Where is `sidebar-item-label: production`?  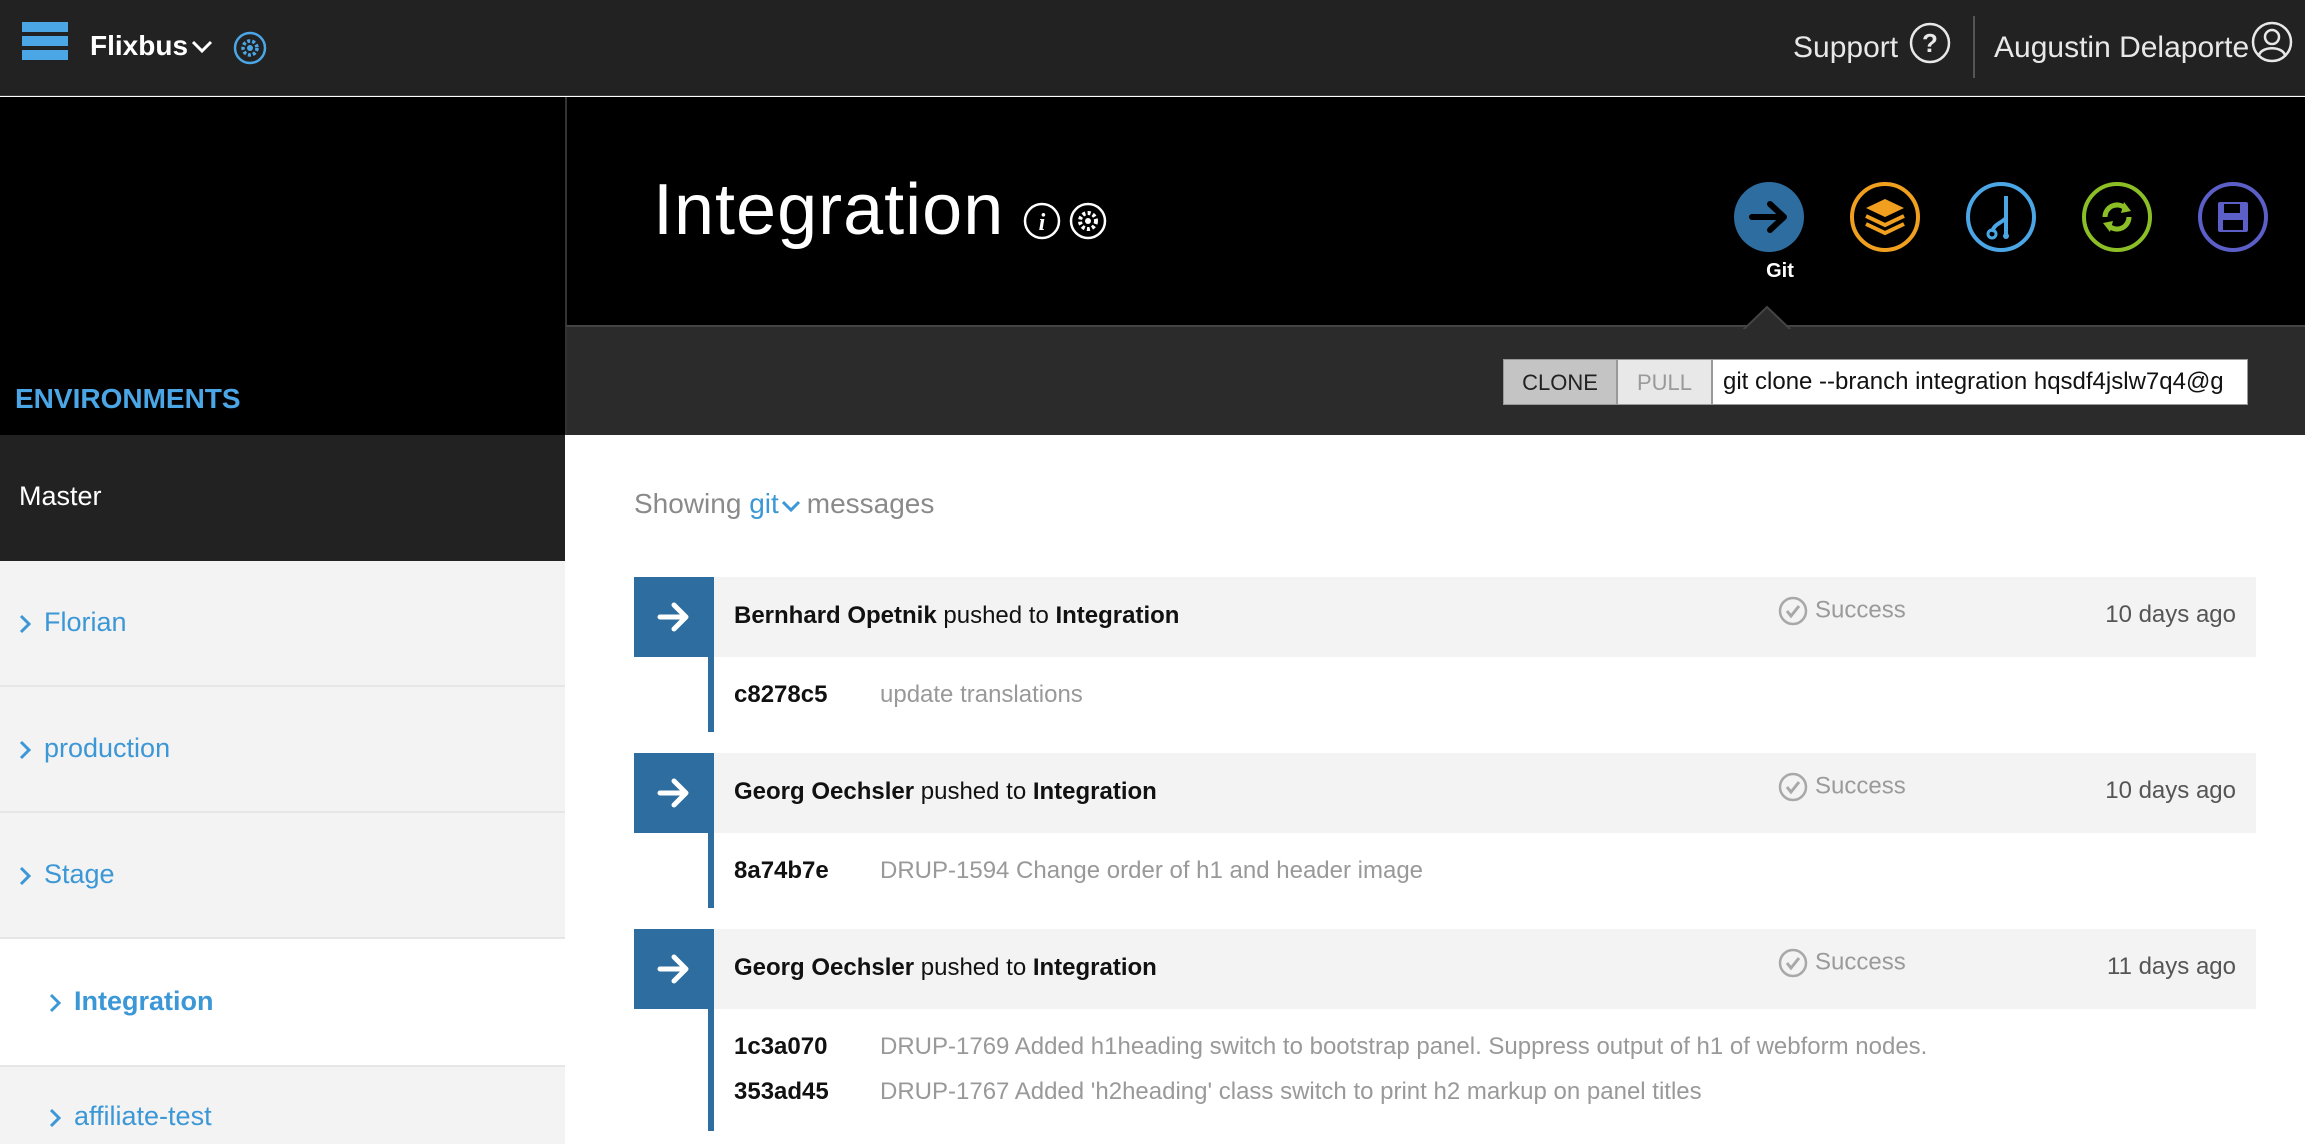
sidebar-item-label: production is located at coordinates (107, 748).